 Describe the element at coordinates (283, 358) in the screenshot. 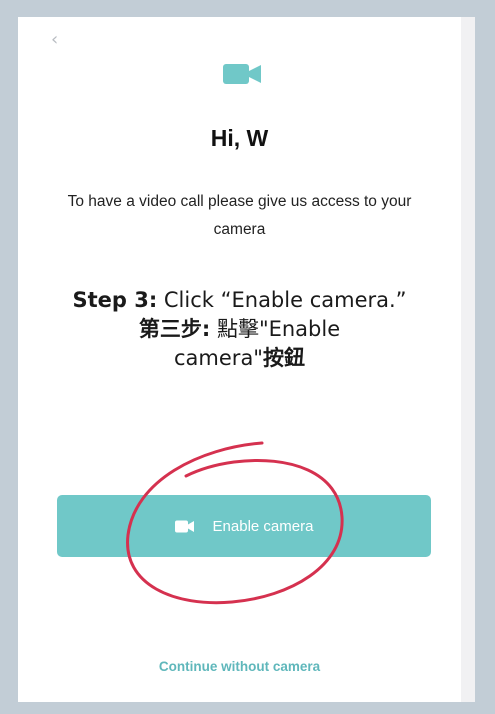

I see `zh-step-text-3: 按鈕` at that location.